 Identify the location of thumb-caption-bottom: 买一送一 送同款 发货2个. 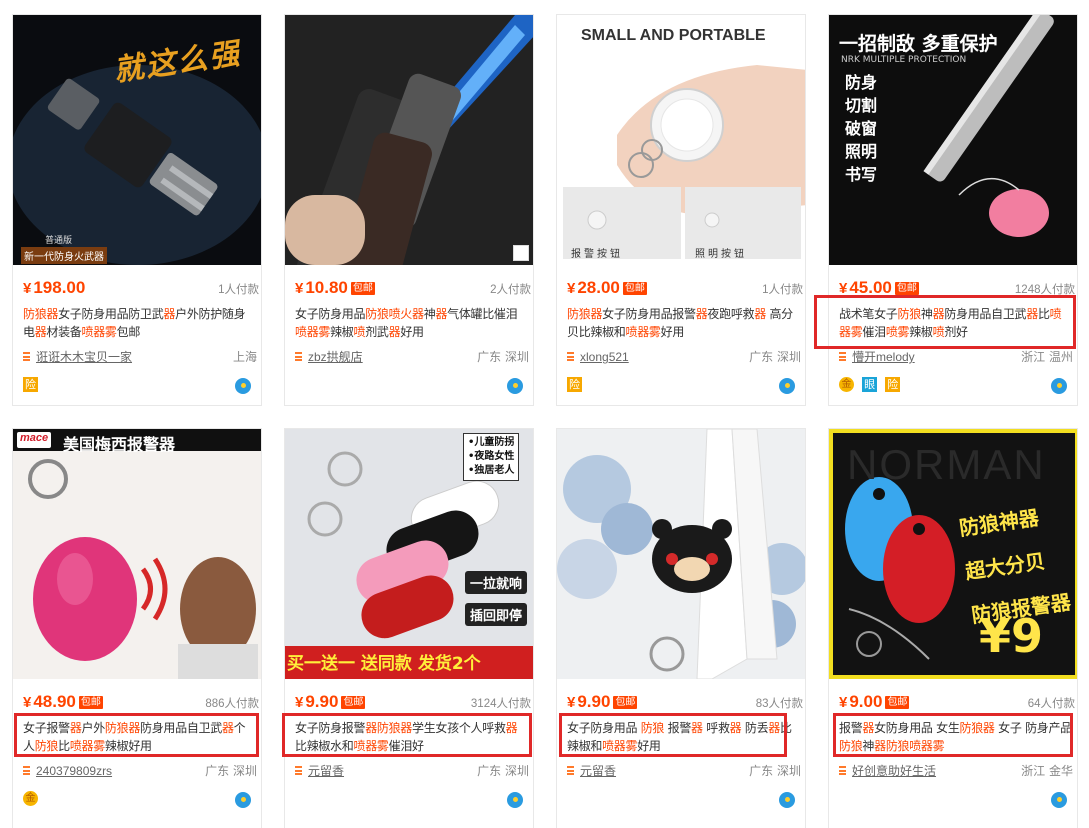
(384, 664).